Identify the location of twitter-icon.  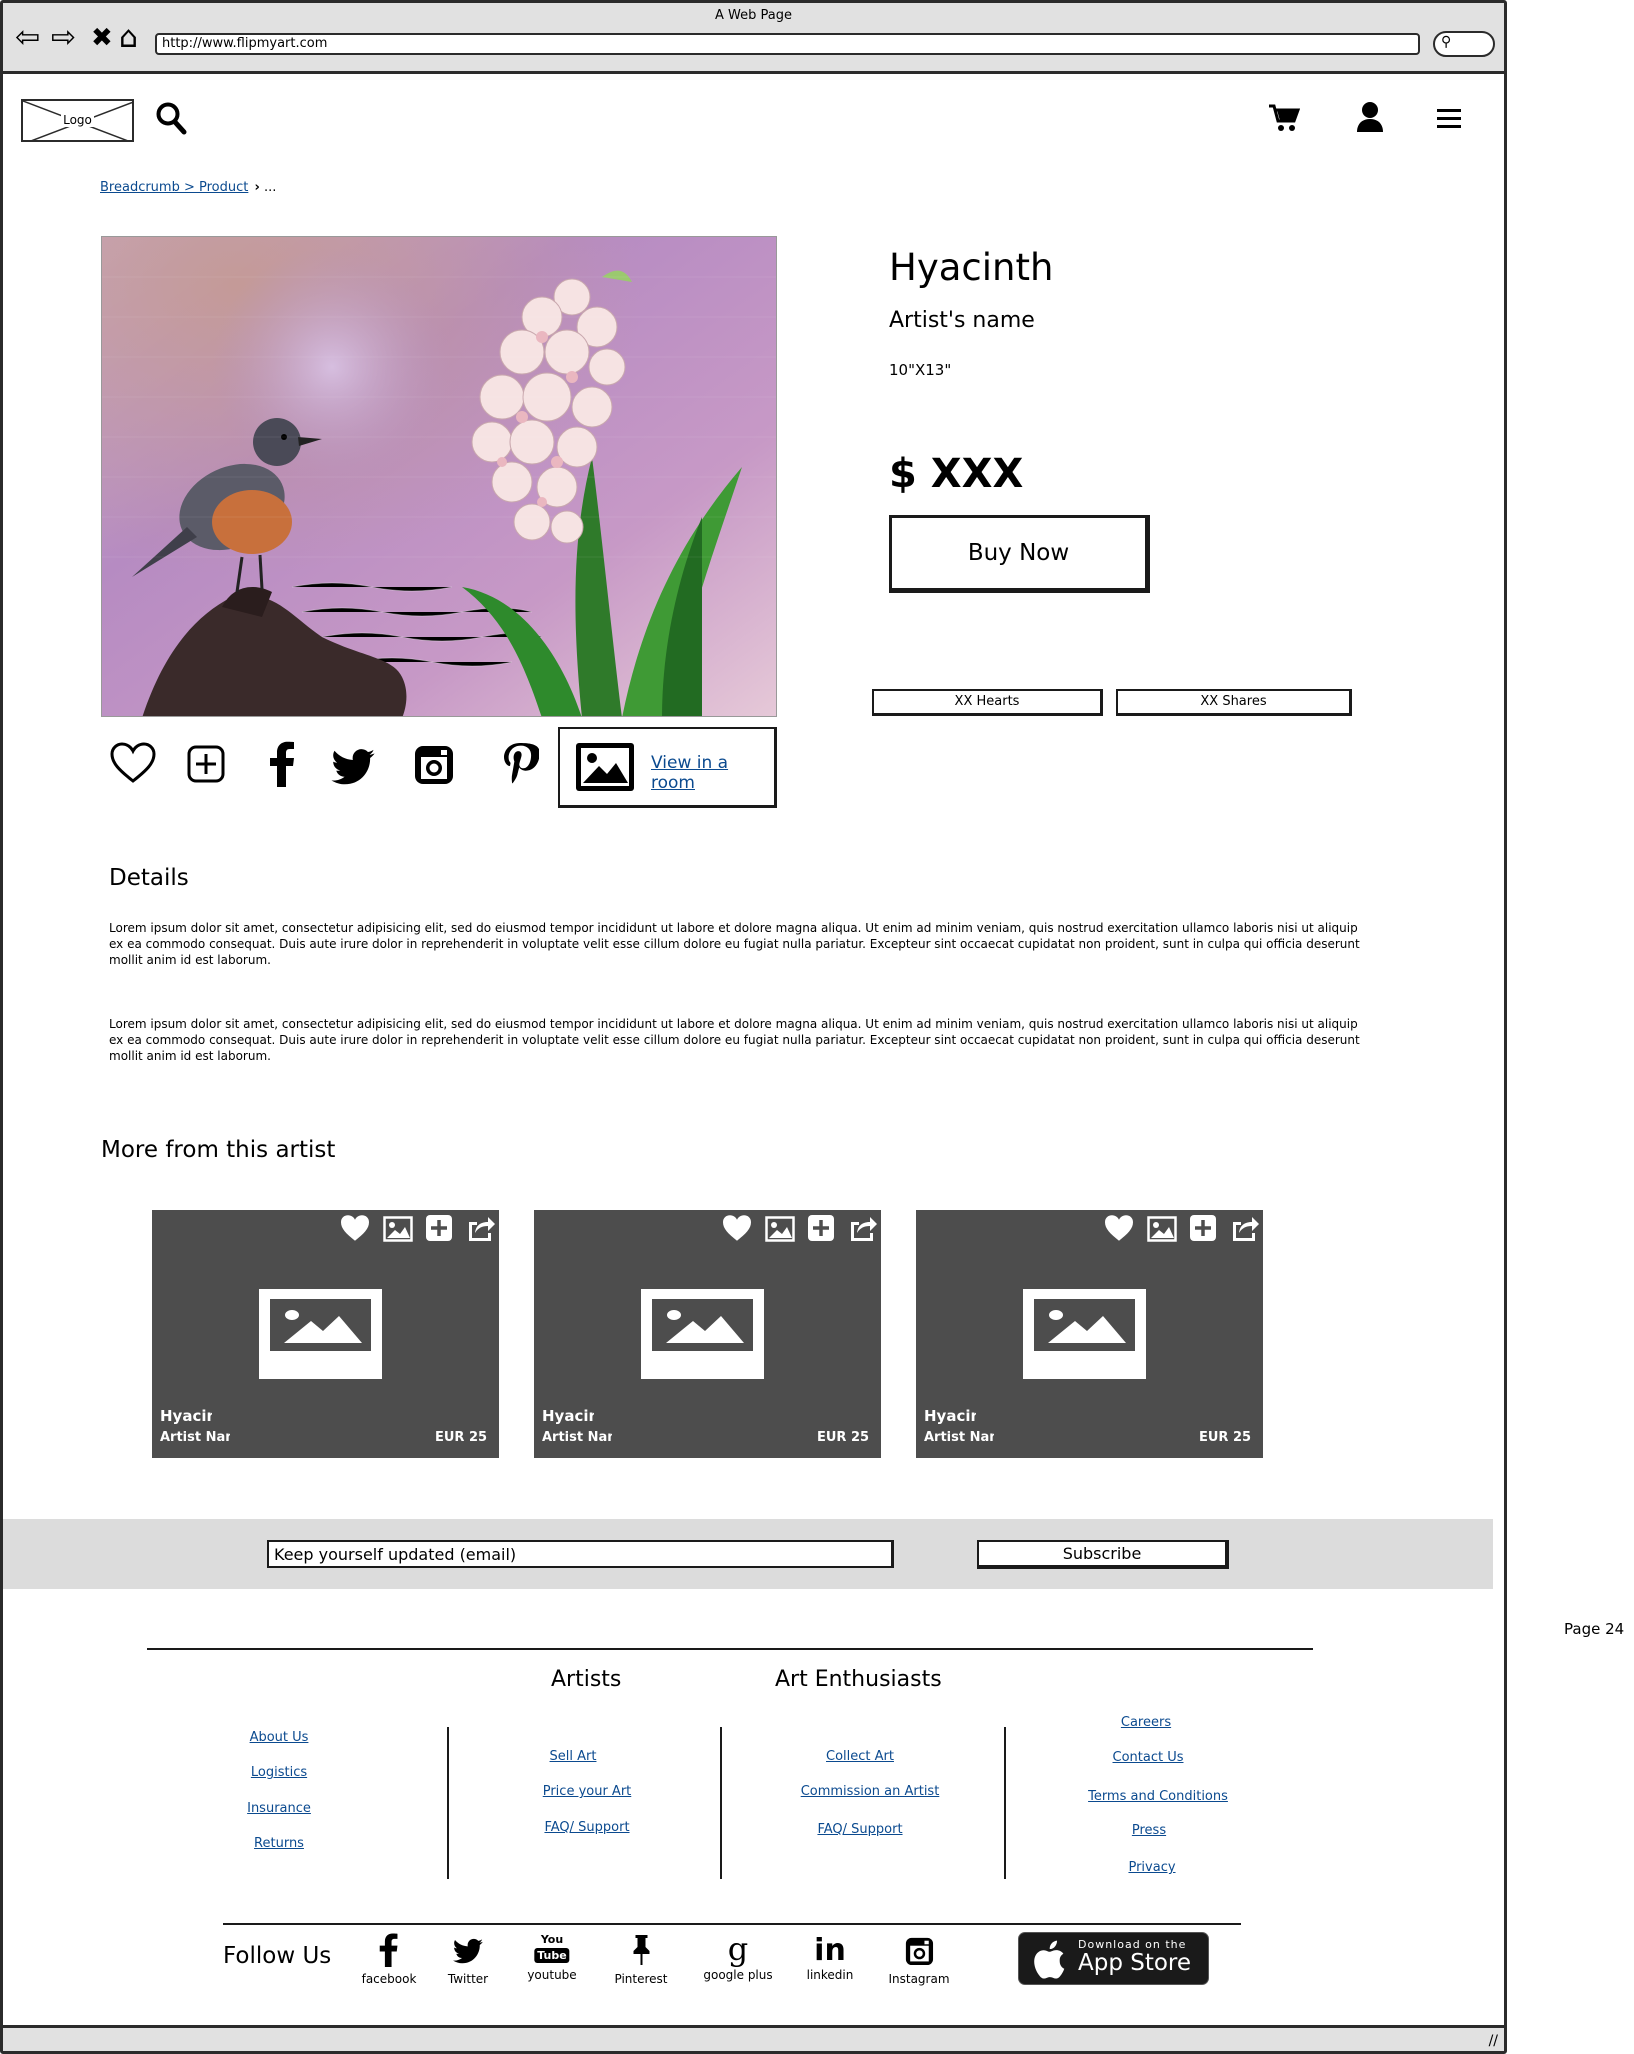
(353, 769).